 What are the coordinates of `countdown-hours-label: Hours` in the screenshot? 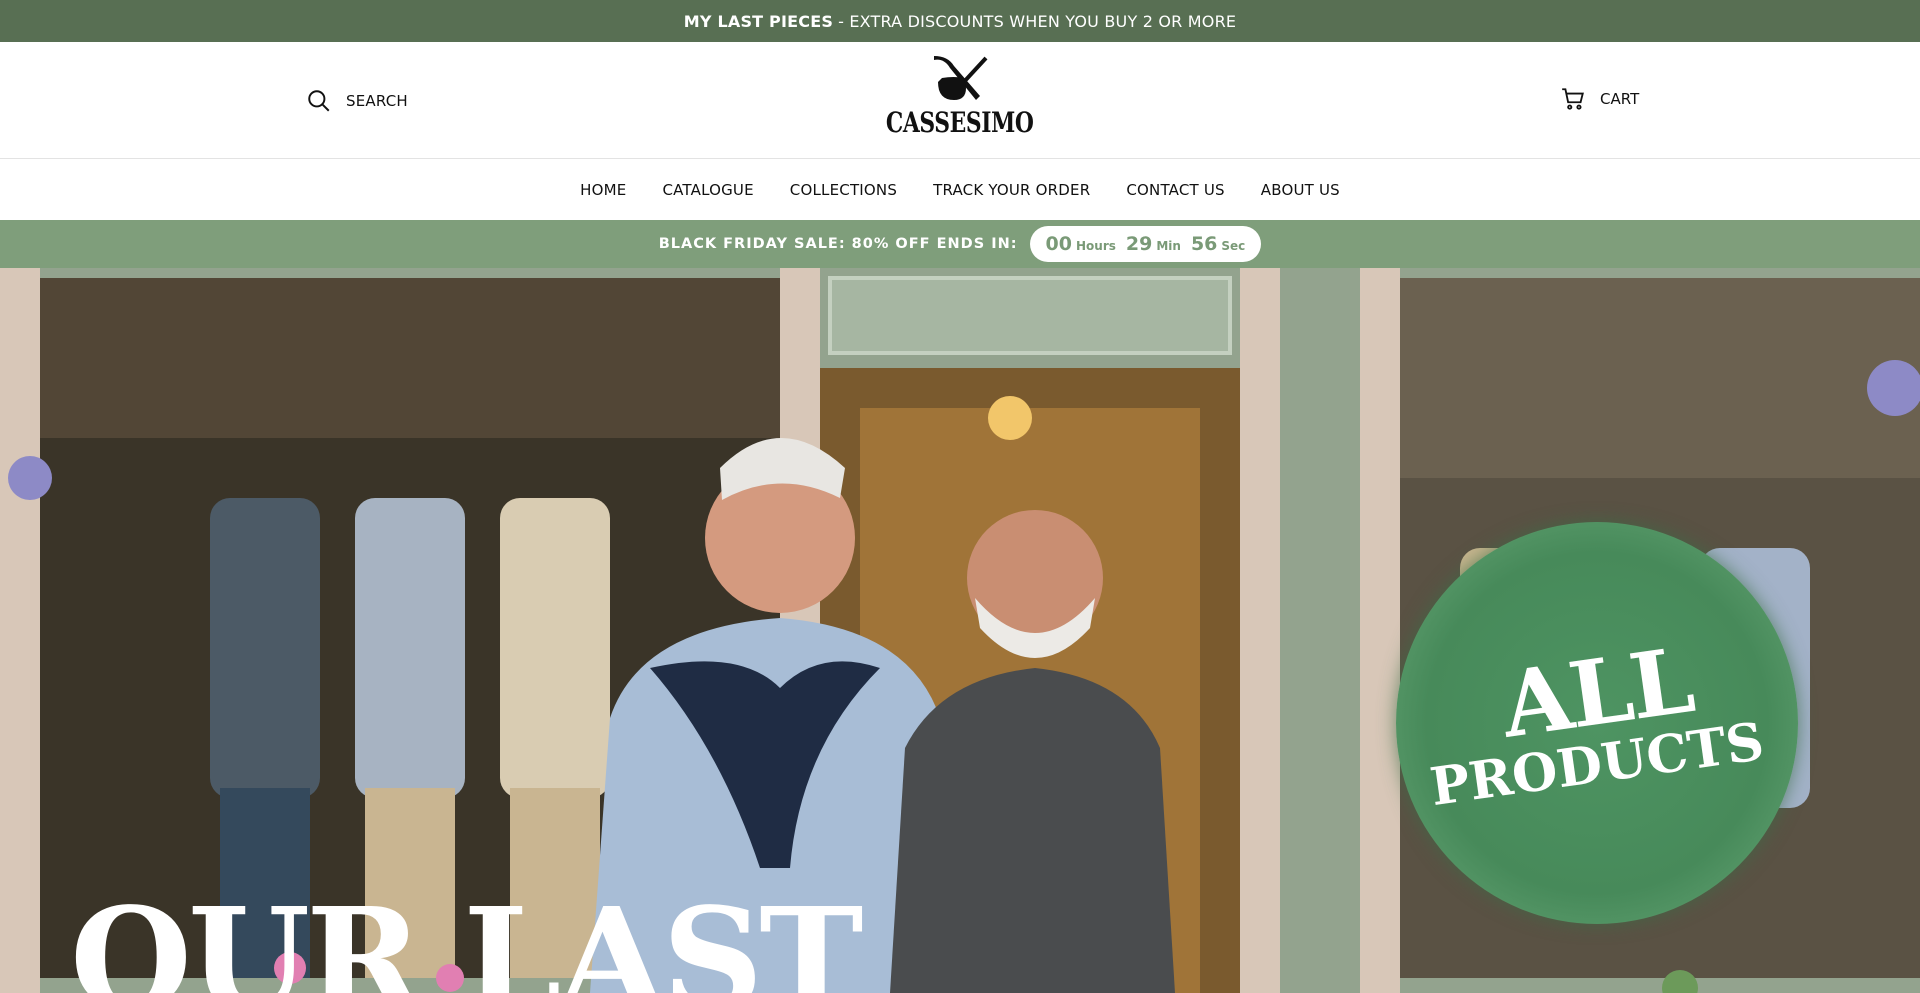 It's located at (1095, 246).